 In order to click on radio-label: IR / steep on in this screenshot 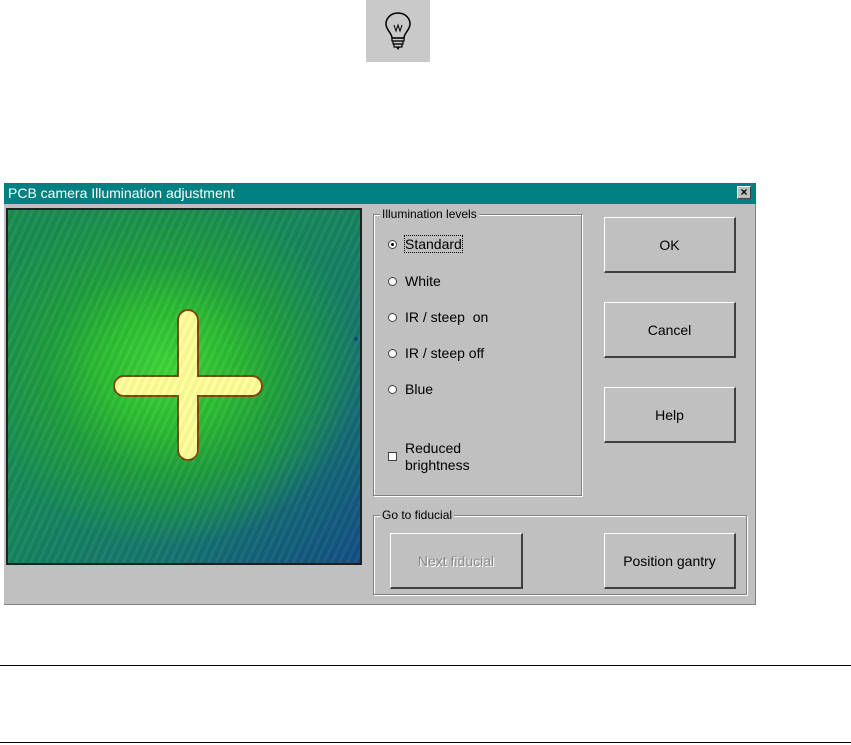, I will do `click(447, 317)`.